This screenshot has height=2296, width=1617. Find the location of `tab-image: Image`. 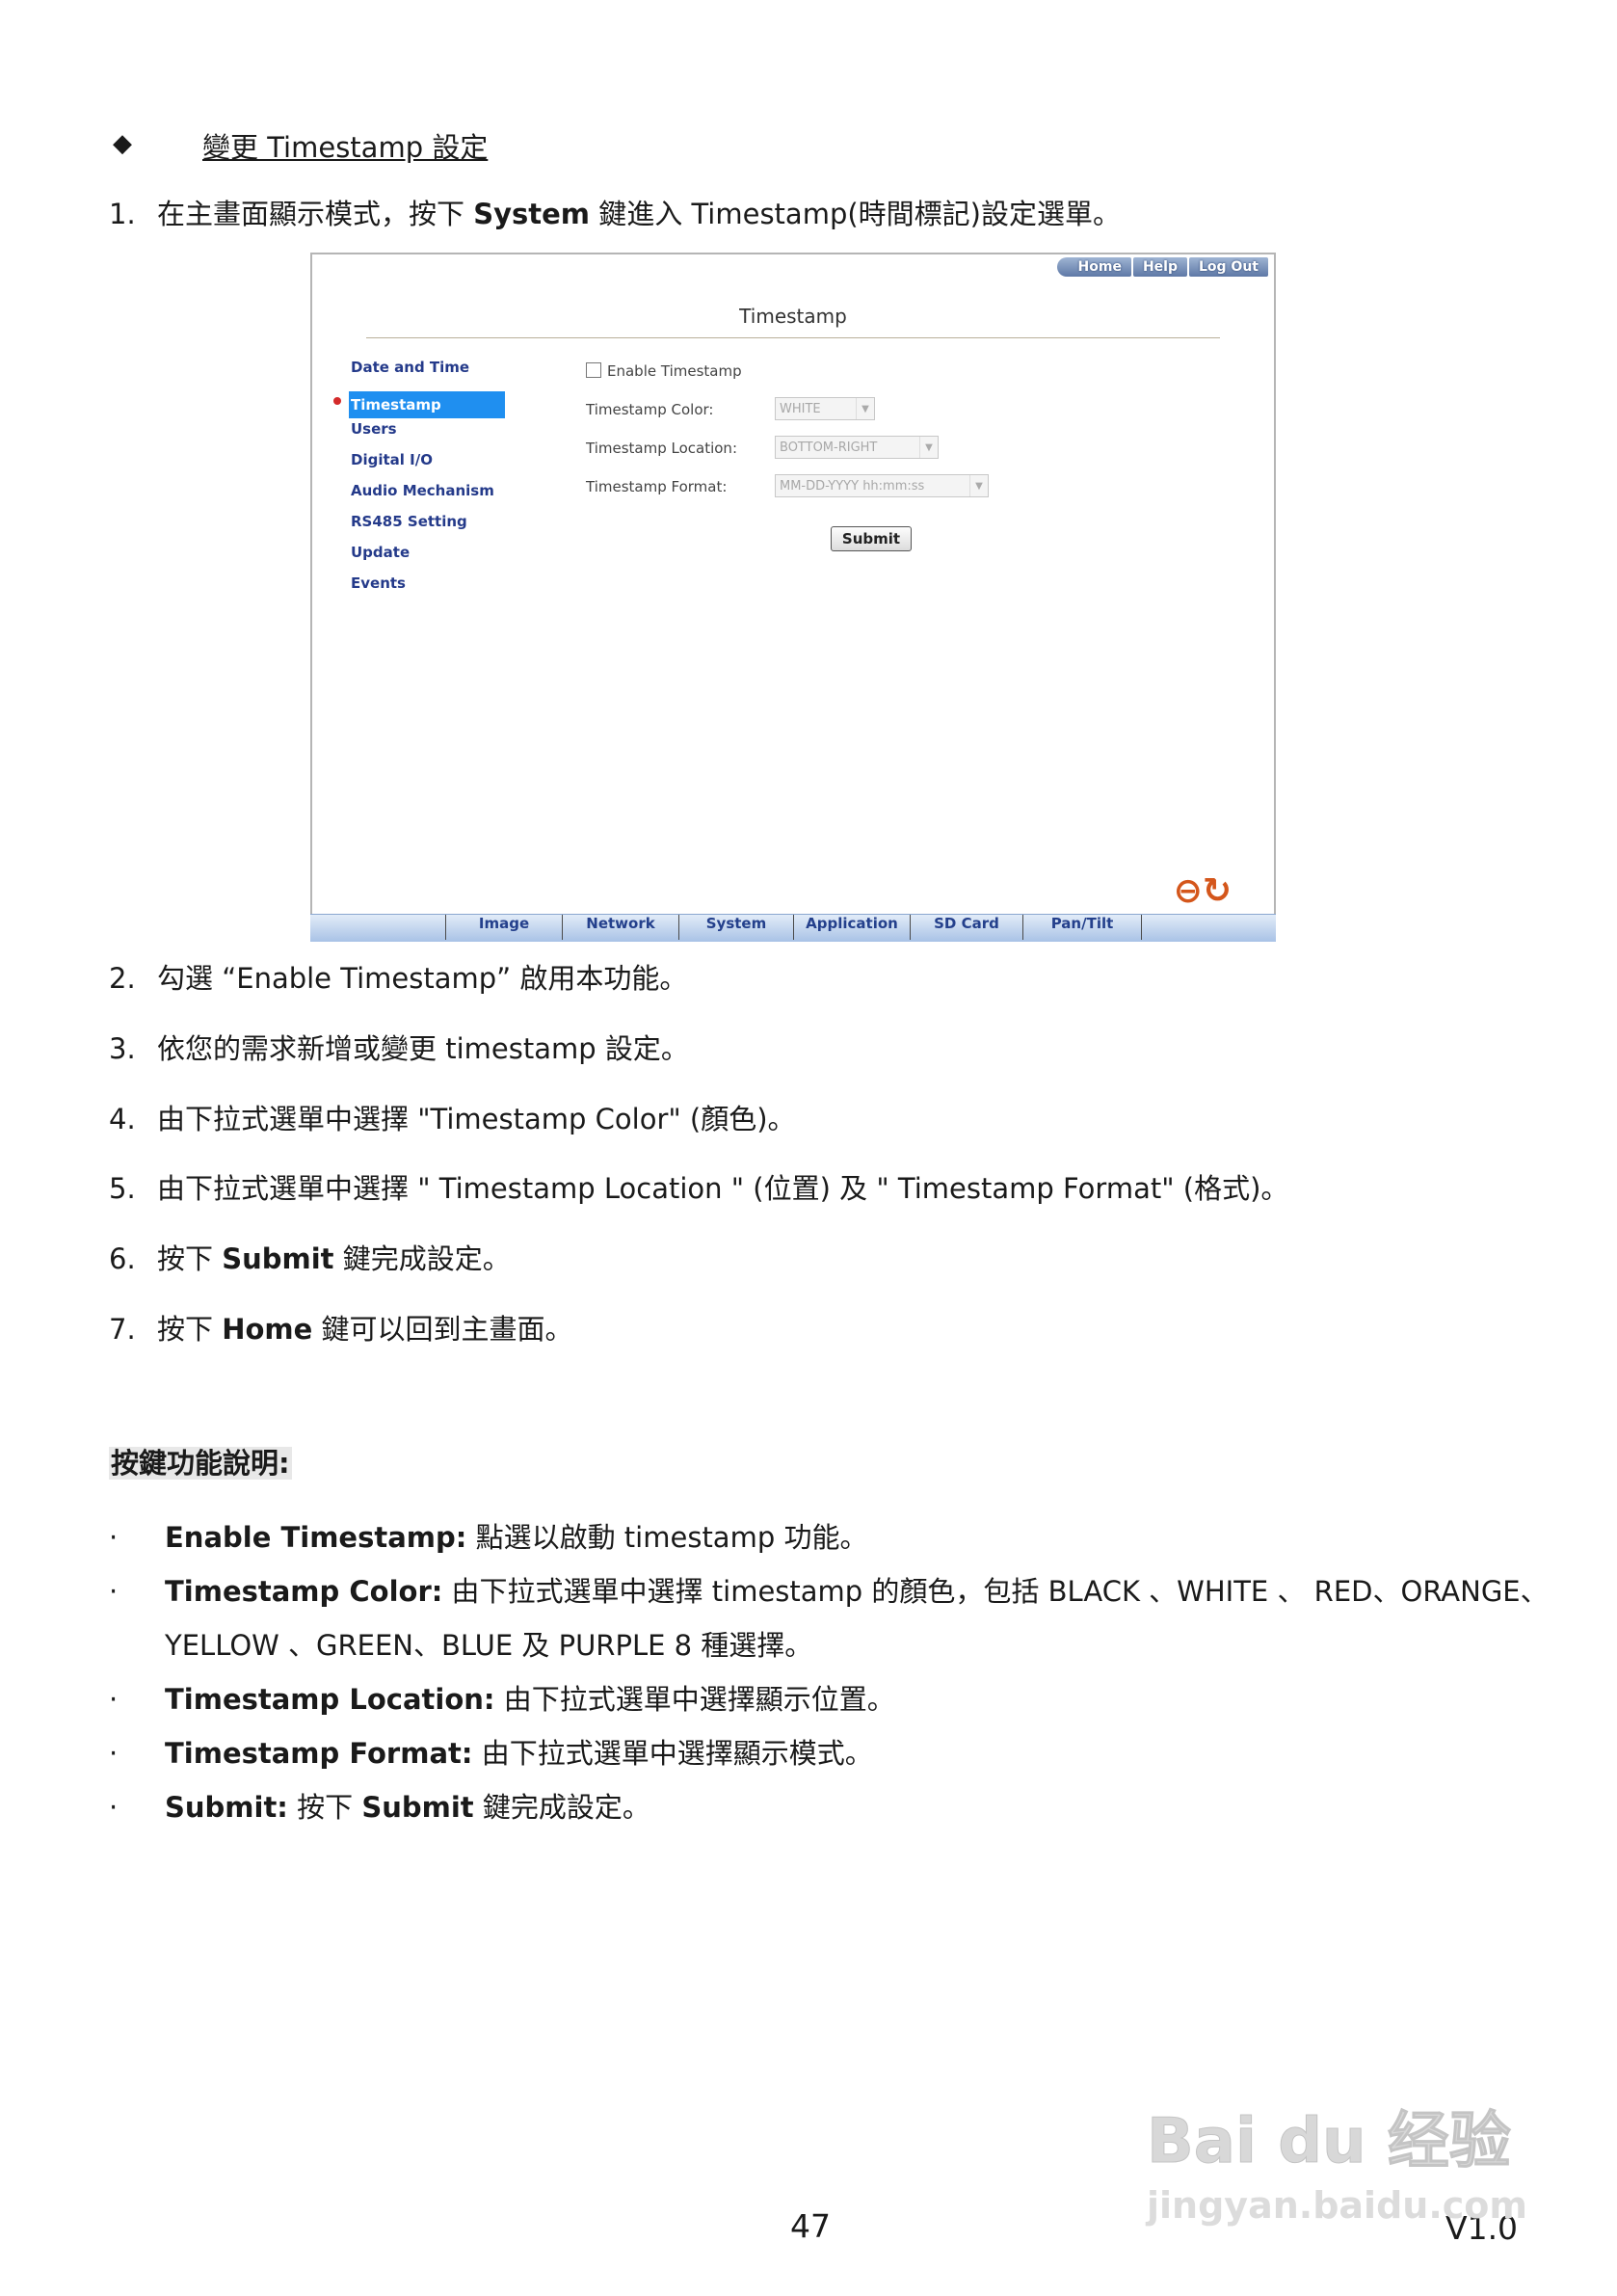

tab-image: Image is located at coordinates (504, 928).